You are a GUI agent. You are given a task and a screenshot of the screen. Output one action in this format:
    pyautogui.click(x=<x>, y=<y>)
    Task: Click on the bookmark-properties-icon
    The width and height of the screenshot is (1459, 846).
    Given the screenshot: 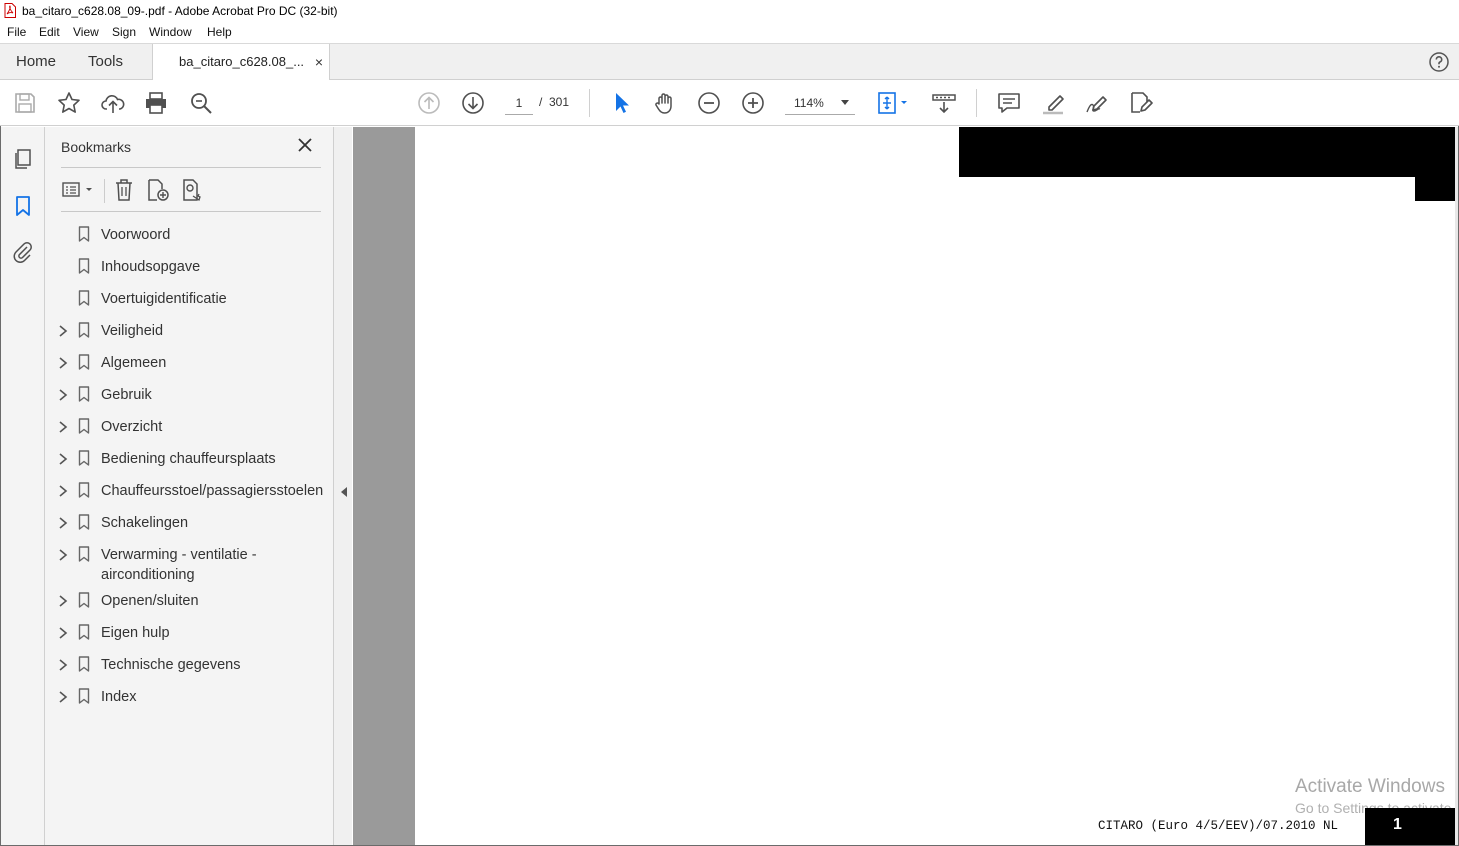 What is the action you would take?
    pyautogui.click(x=193, y=190)
    